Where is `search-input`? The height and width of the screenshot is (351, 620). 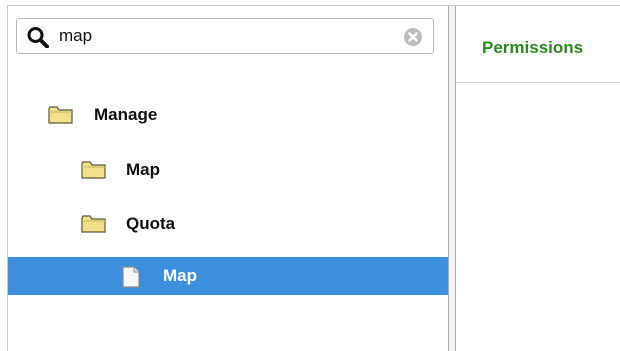
search-input is located at coordinates (224, 36).